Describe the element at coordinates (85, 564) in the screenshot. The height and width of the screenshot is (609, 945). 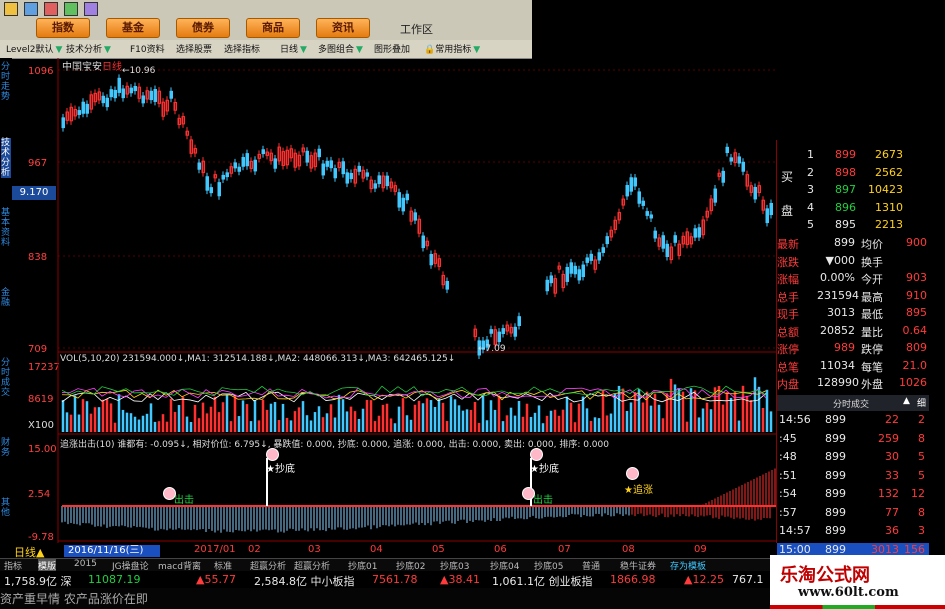
I see `template-tab: 2015` at that location.